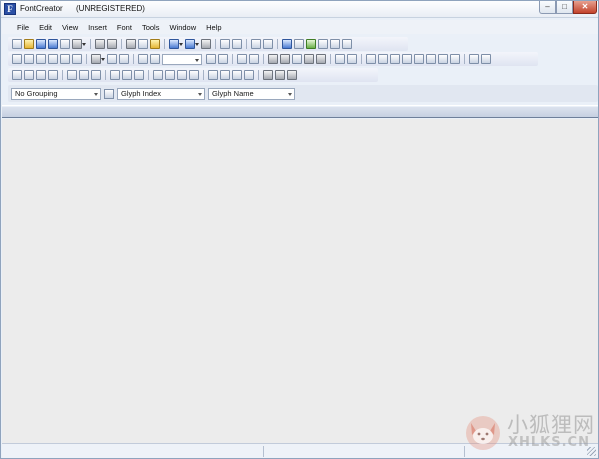 The height and width of the screenshot is (459, 599). Describe the element at coordinates (17, 75) in the screenshot. I see `combine-icon` at that location.